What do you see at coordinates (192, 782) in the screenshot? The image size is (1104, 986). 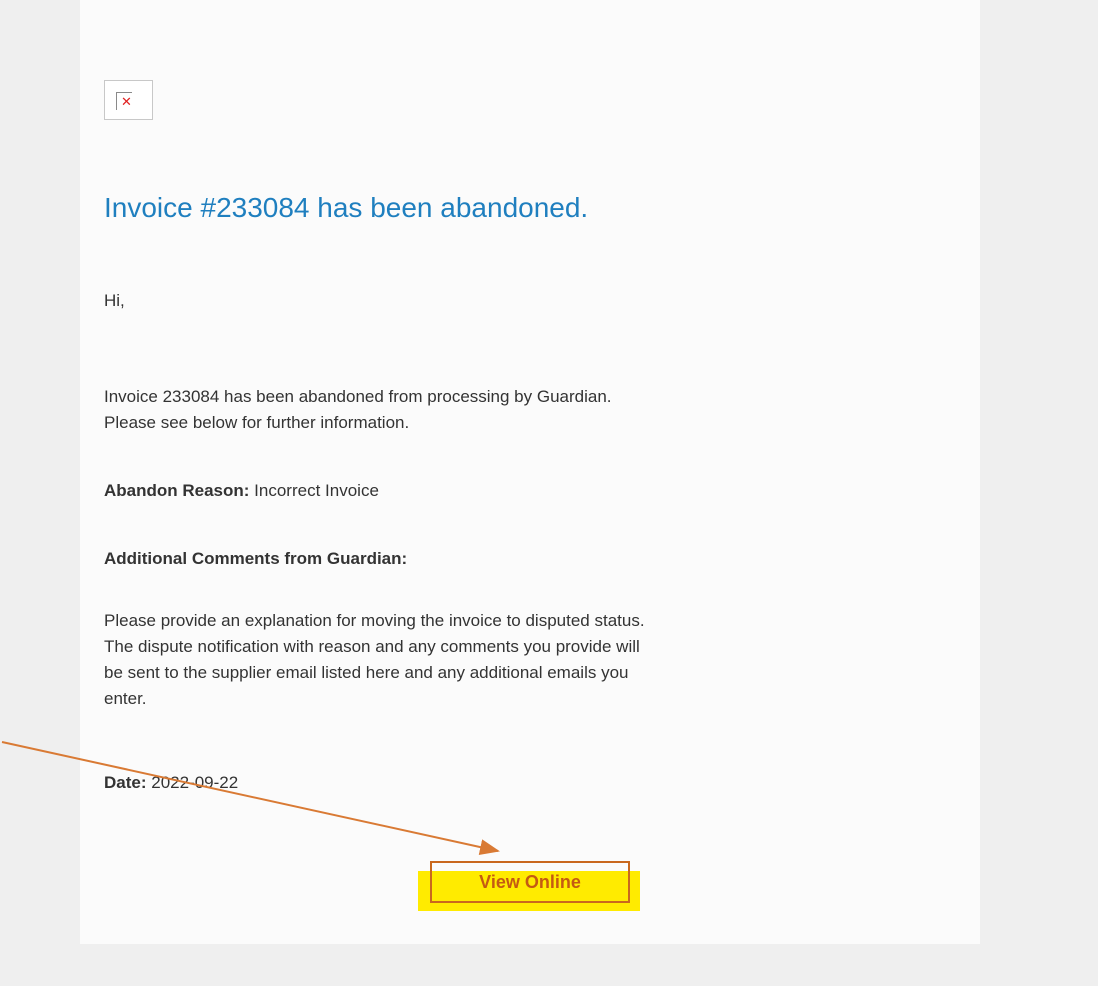 I see `date-value: 2022-09-22` at bounding box center [192, 782].